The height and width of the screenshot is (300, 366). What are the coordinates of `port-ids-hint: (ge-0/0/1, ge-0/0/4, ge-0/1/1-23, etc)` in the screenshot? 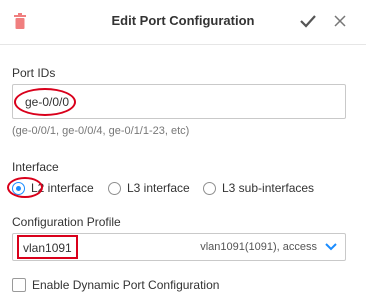 It's located at (101, 131).